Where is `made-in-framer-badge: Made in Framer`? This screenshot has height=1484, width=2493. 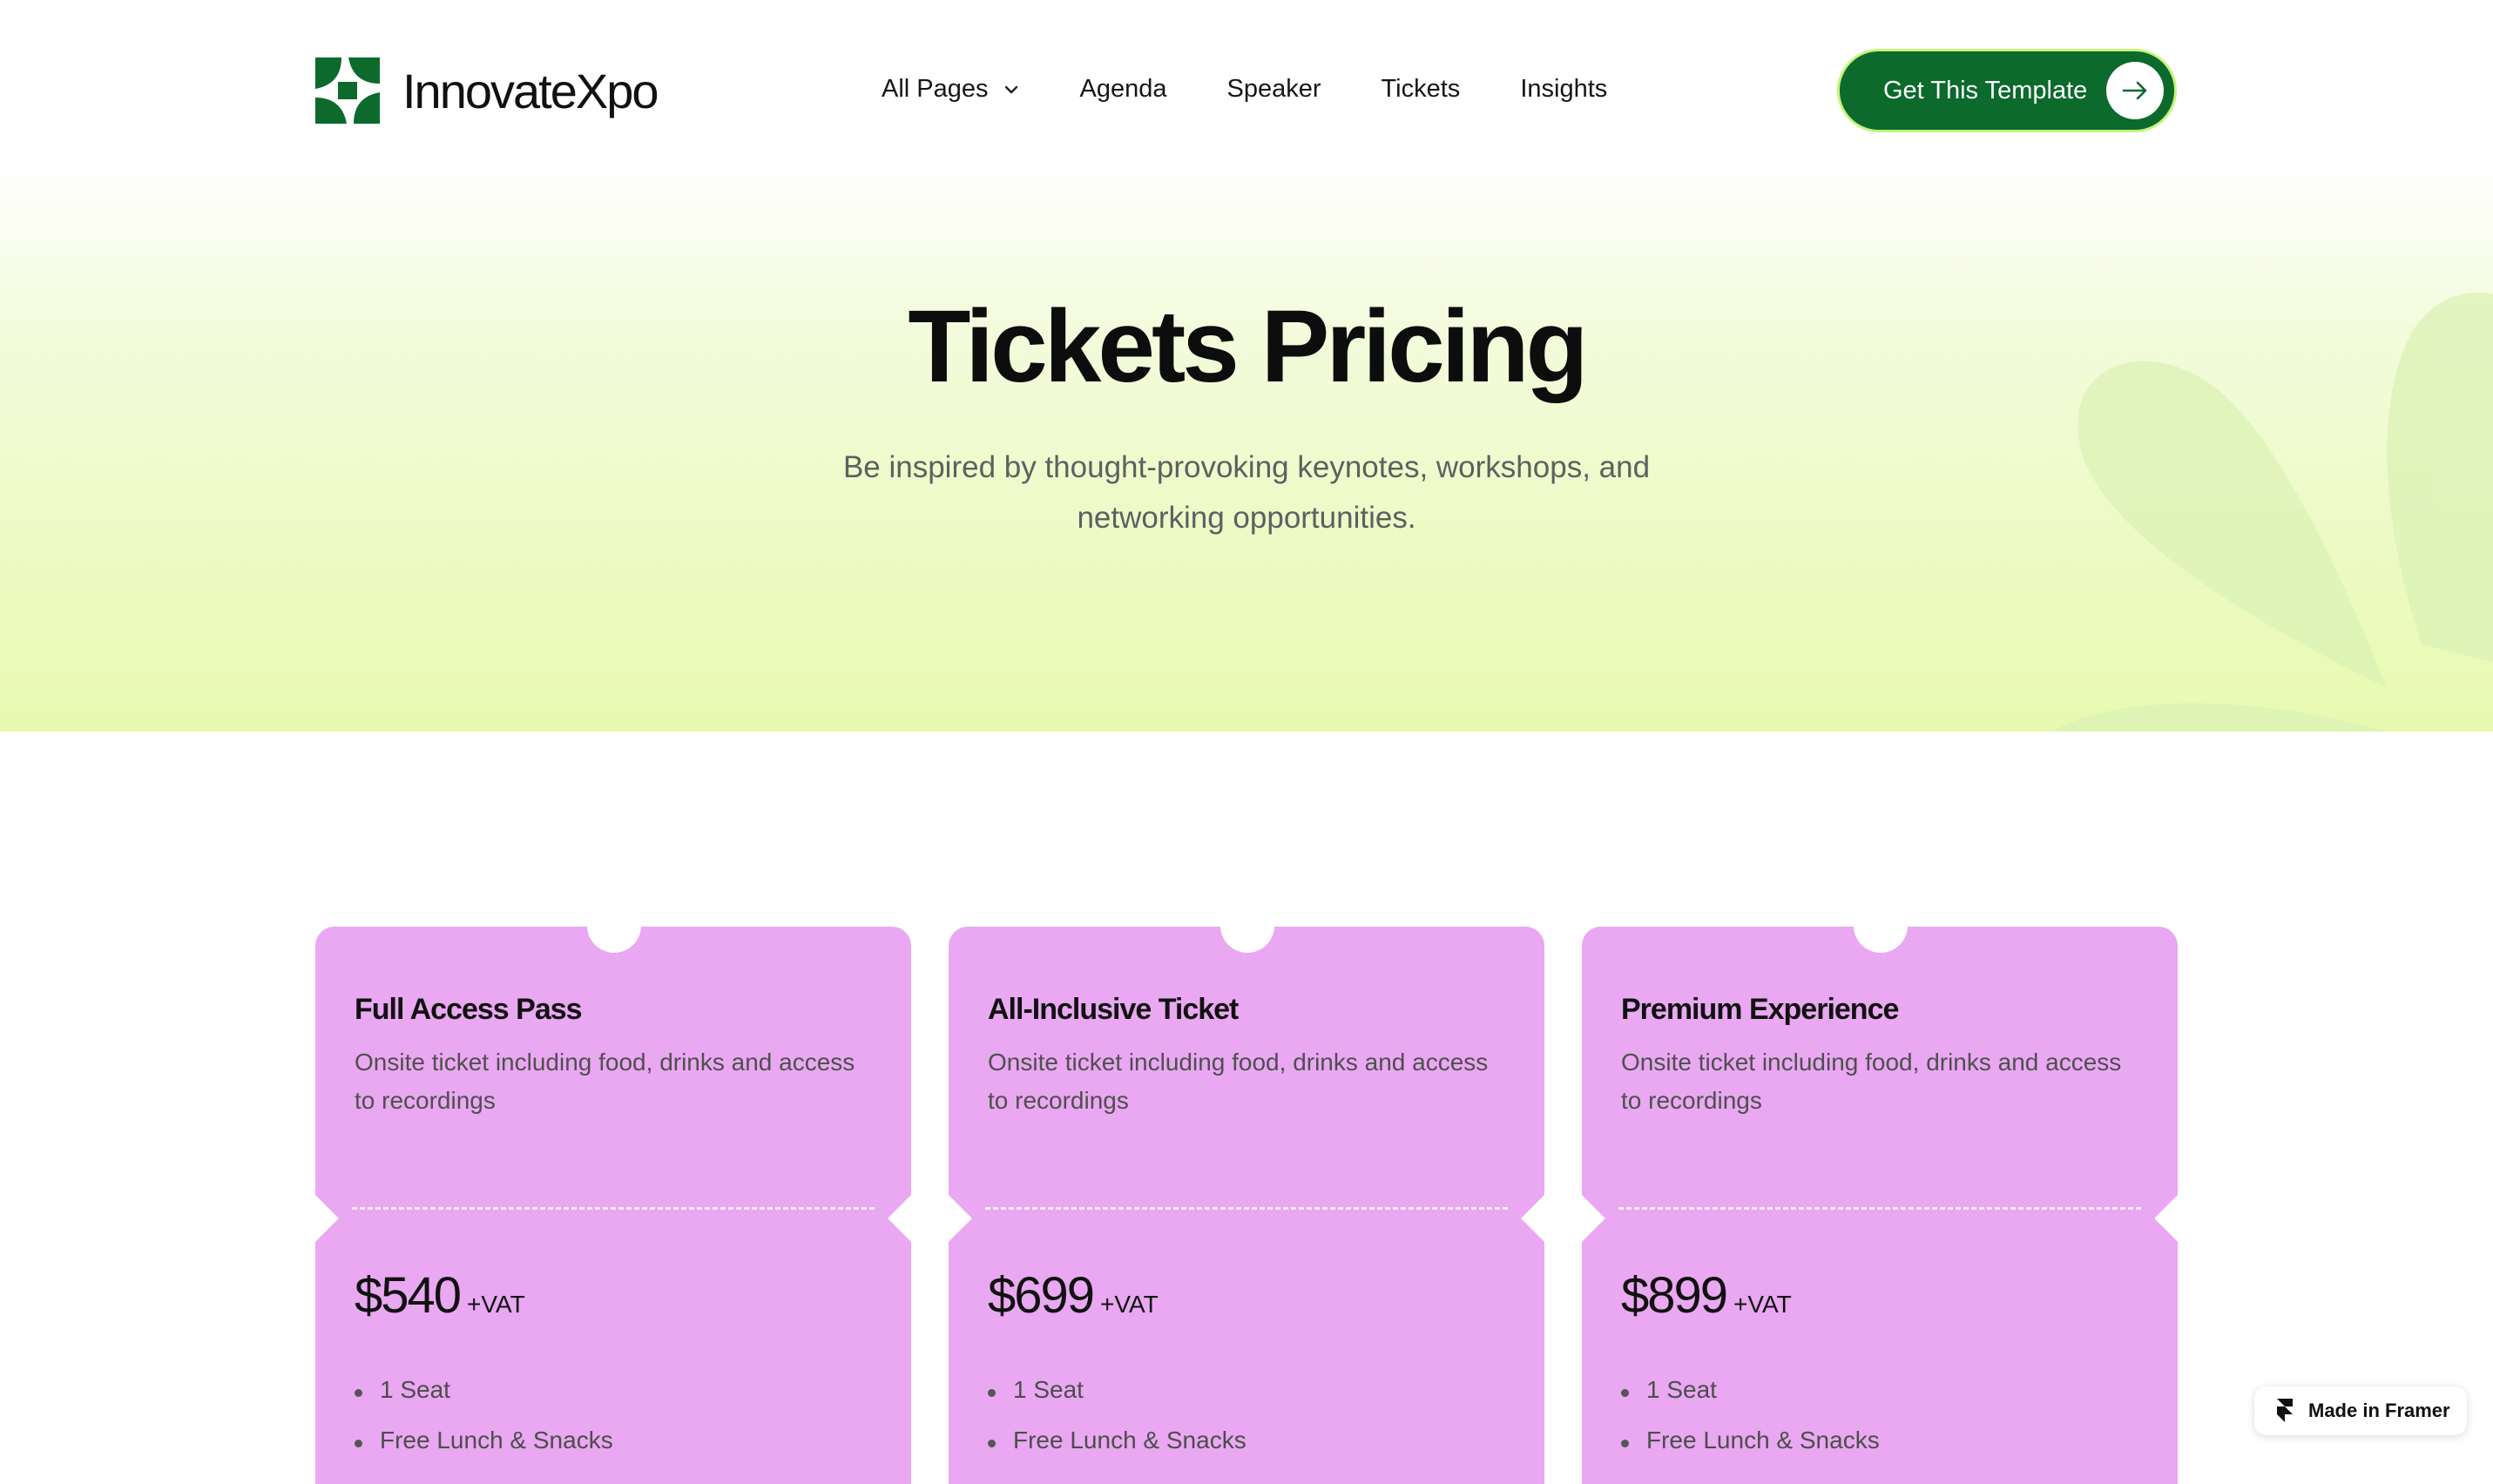
made-in-framer-badge: Made in Framer is located at coordinates (2360, 1410).